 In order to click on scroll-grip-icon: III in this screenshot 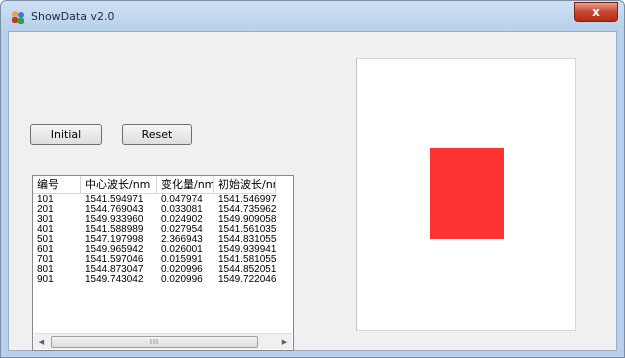, I will do `click(154, 342)`.